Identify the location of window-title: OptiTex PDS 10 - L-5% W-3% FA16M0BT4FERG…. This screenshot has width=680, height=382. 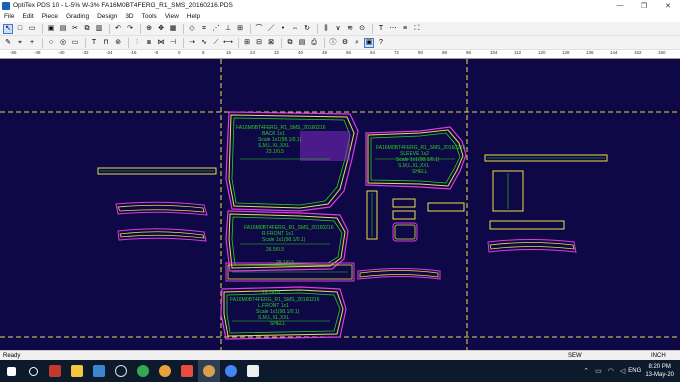
(123, 5).